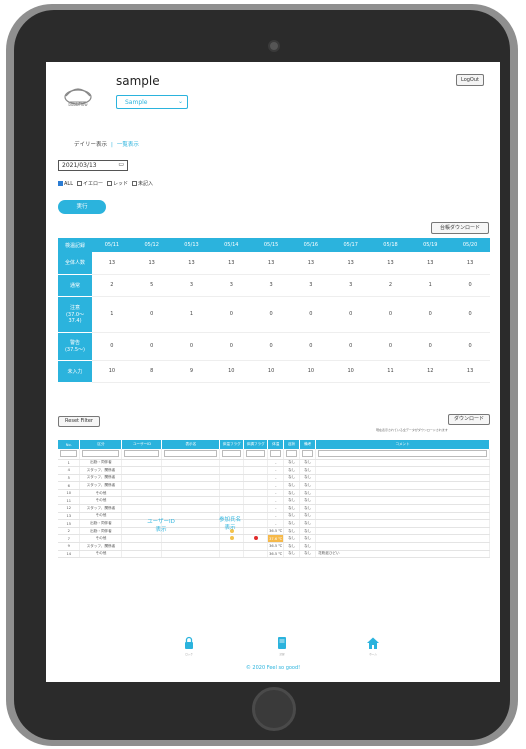 Image resolution: width=526 pixels, height=749 pixels. What do you see at coordinates (117, 183) in the screenshot?
I see `filter-2: レッド` at bounding box center [117, 183].